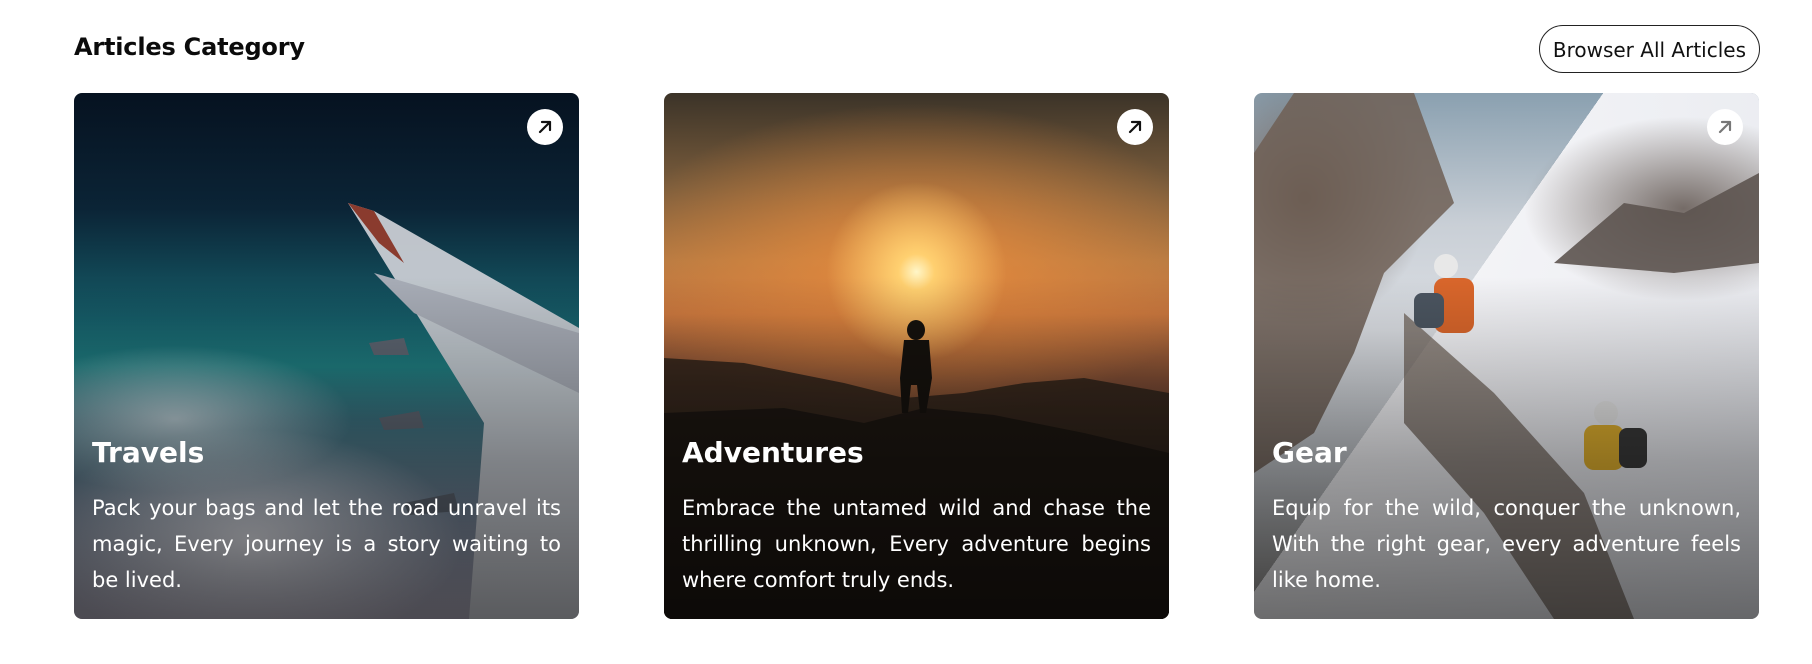 This screenshot has width=1812, height=664. I want to click on browse-all-articles-button: Browser All Articles, so click(1649, 49).